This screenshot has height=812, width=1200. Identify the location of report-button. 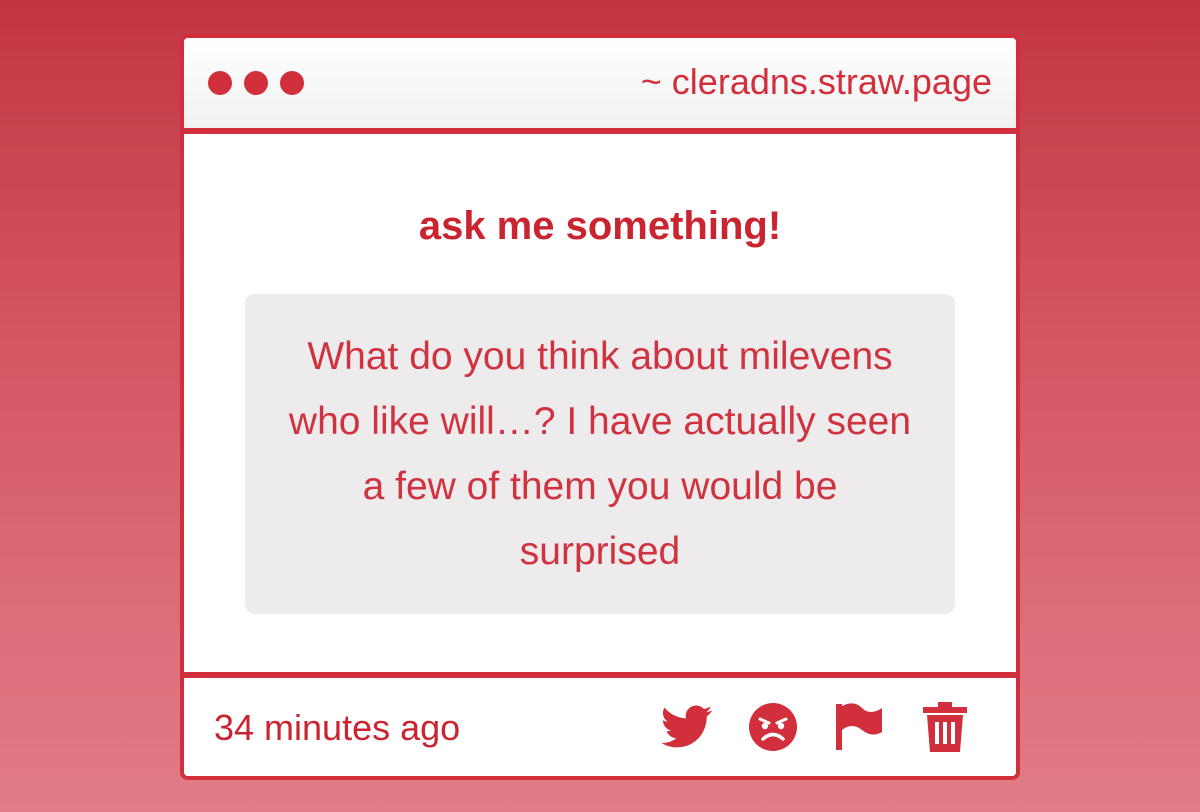
(859, 727).